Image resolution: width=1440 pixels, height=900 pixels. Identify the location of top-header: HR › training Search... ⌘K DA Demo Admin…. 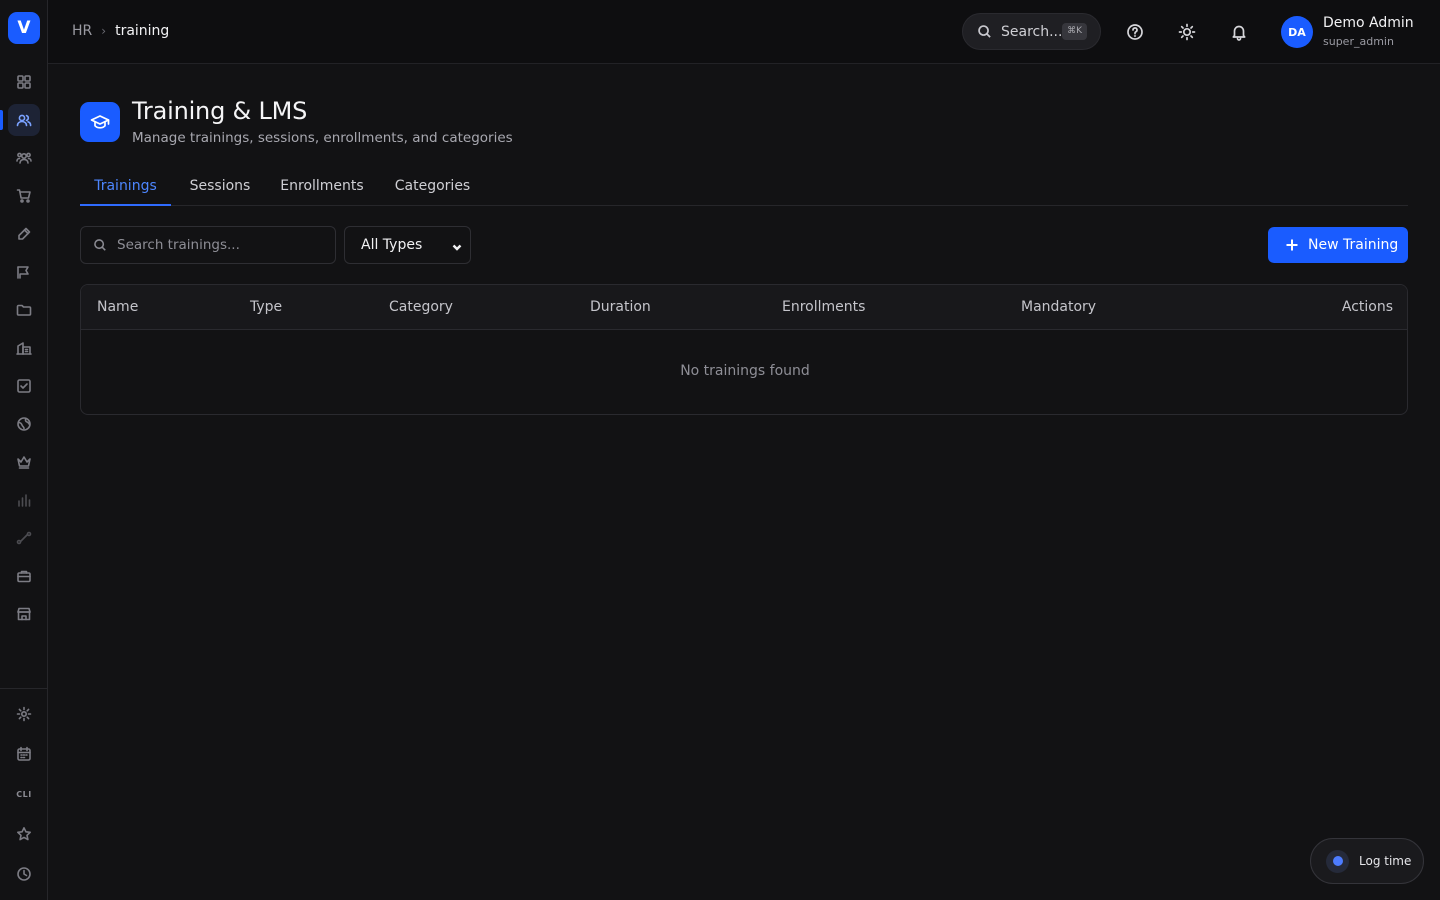
(744, 32).